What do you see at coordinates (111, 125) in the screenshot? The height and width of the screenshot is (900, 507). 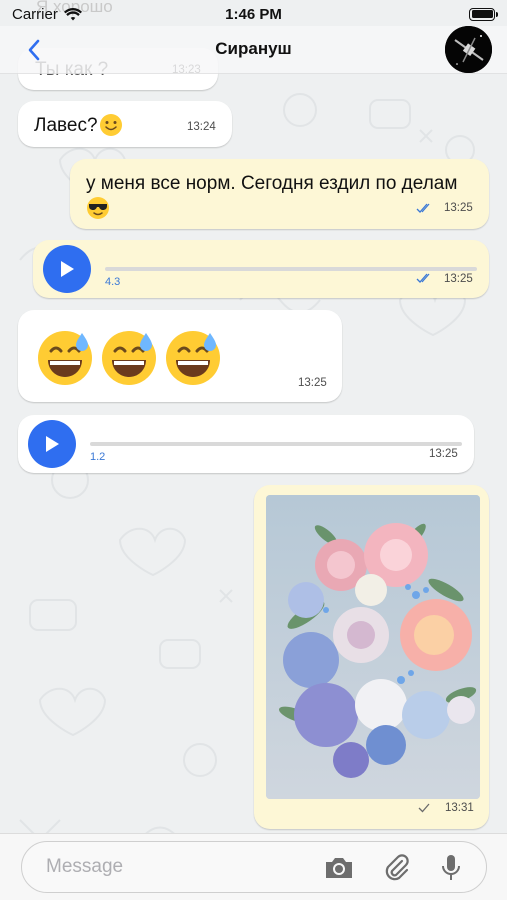 I see `slightly-smiling-face-icon` at bounding box center [111, 125].